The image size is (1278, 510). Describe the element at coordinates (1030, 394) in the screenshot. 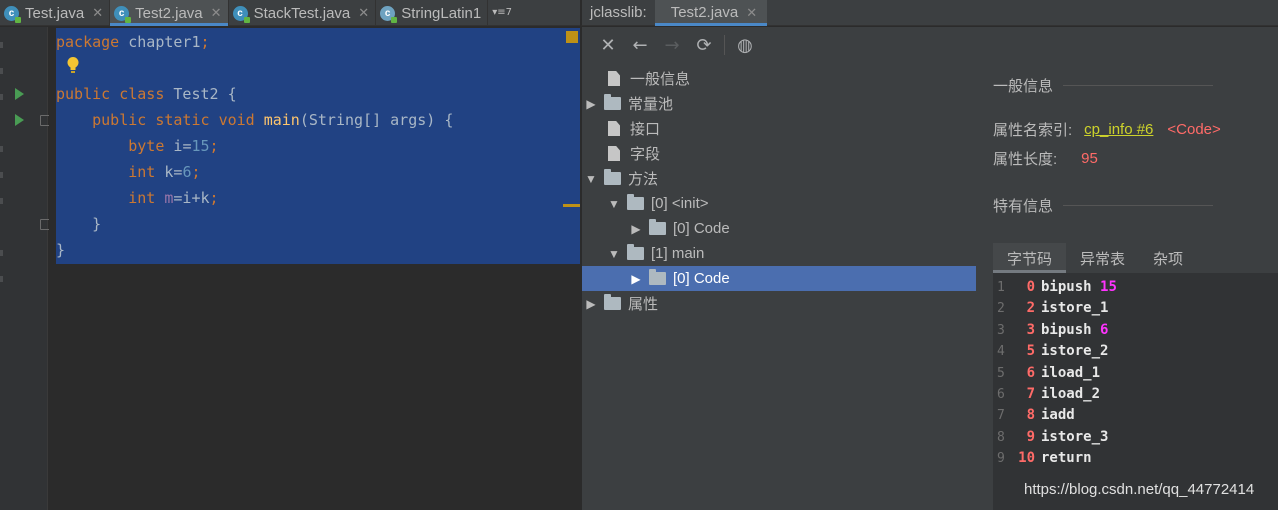

I see `bytecode-offset: 7` at that location.